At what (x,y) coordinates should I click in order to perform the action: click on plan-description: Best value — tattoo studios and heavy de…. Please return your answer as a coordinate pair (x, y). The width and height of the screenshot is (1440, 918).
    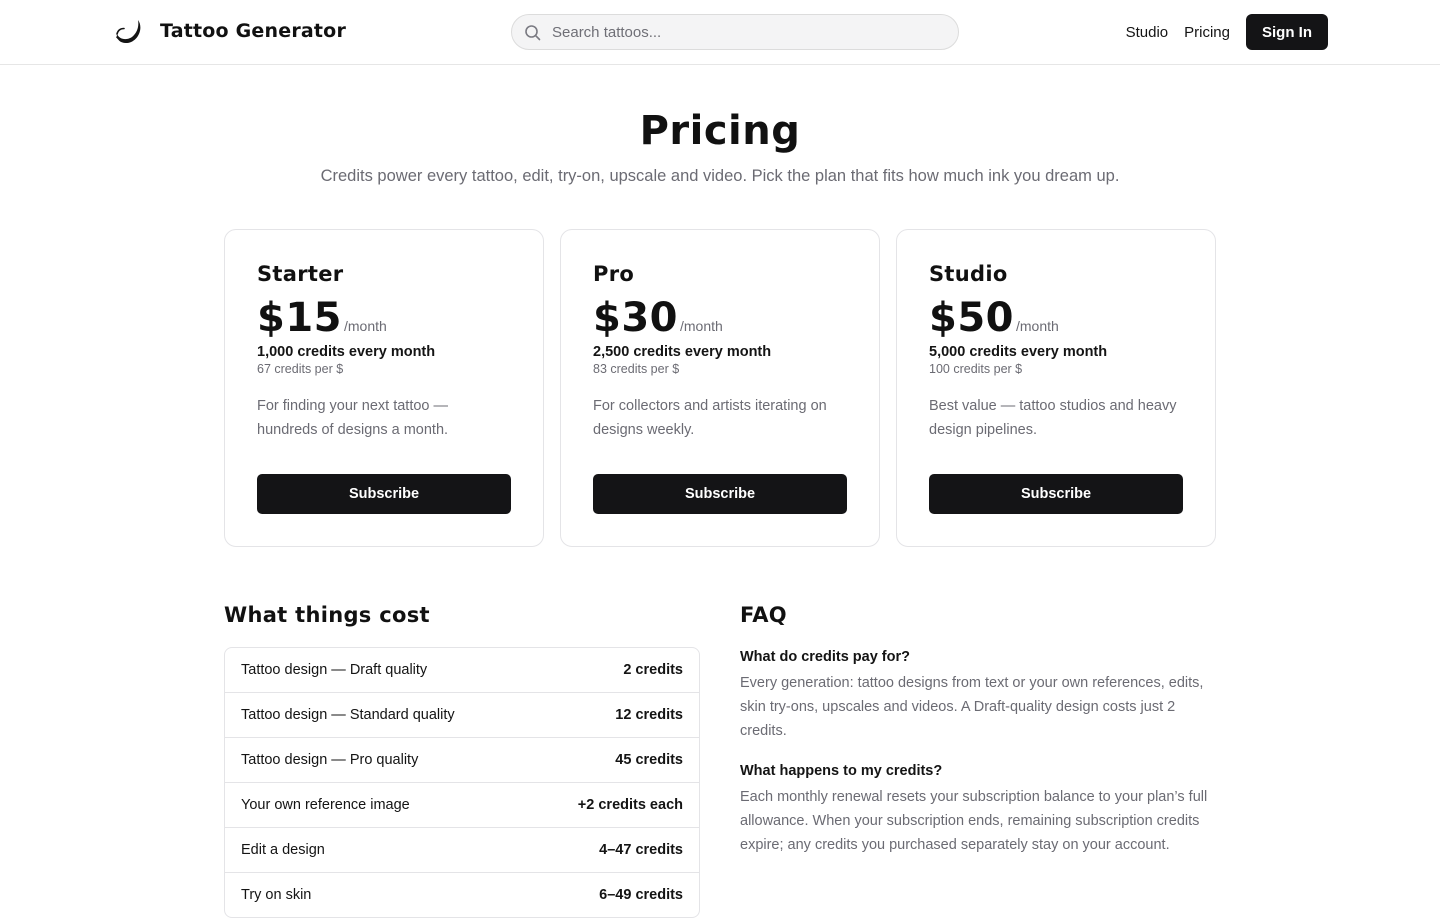
    Looking at the image, I should click on (1053, 418).